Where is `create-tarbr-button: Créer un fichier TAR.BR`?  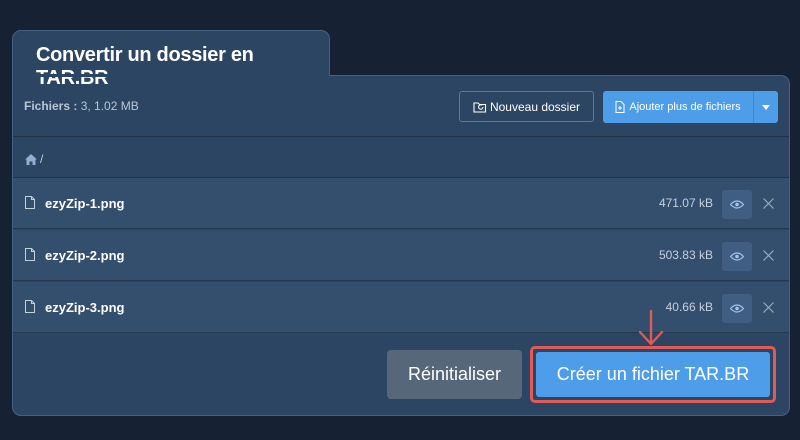 create-tarbr-button: Créer un fichier TAR.BR is located at coordinates (653, 374).